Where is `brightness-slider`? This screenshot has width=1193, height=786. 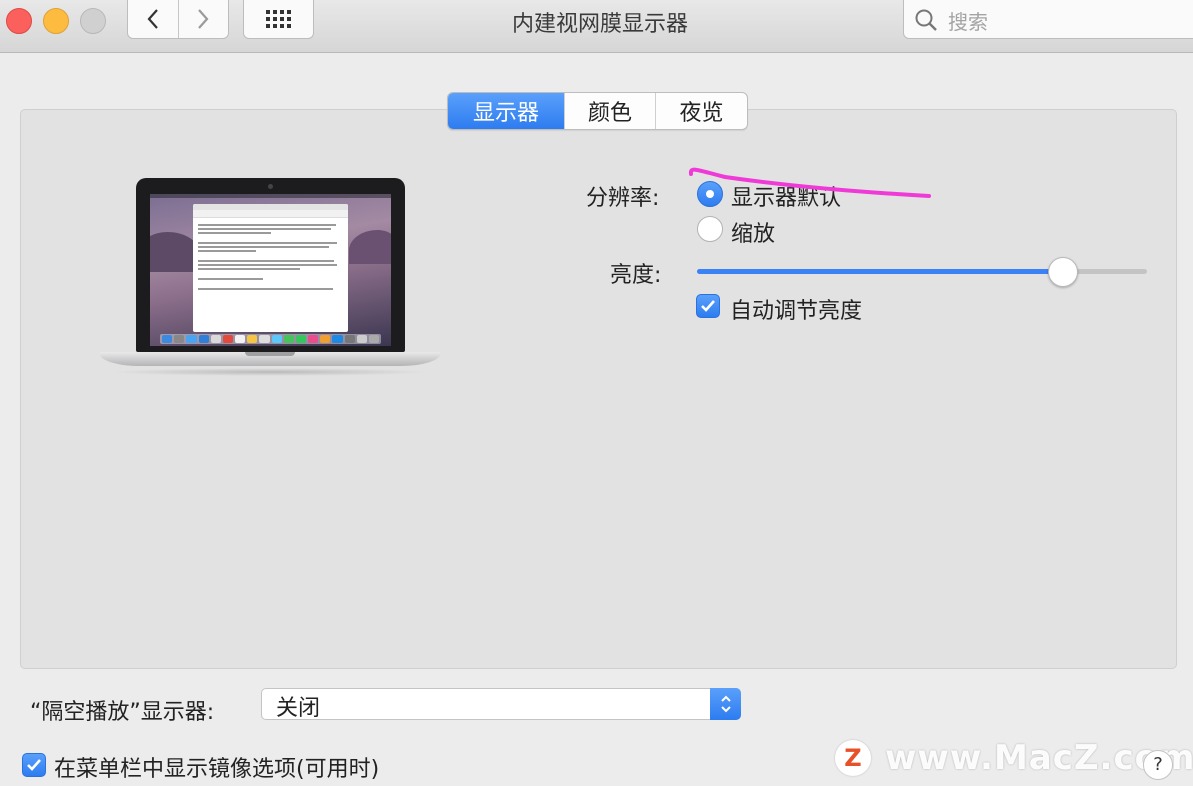
brightness-slider is located at coordinates (922, 272).